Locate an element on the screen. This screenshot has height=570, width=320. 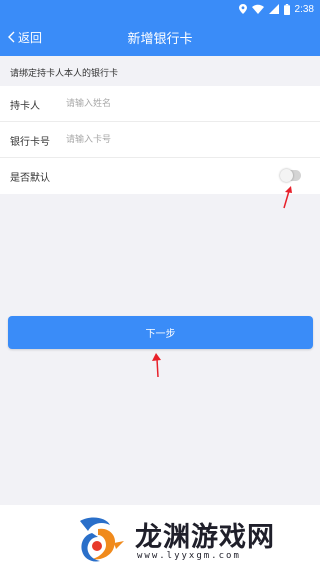
nav-bar: 返回 新增银行卡 is located at coordinates (160, 37).